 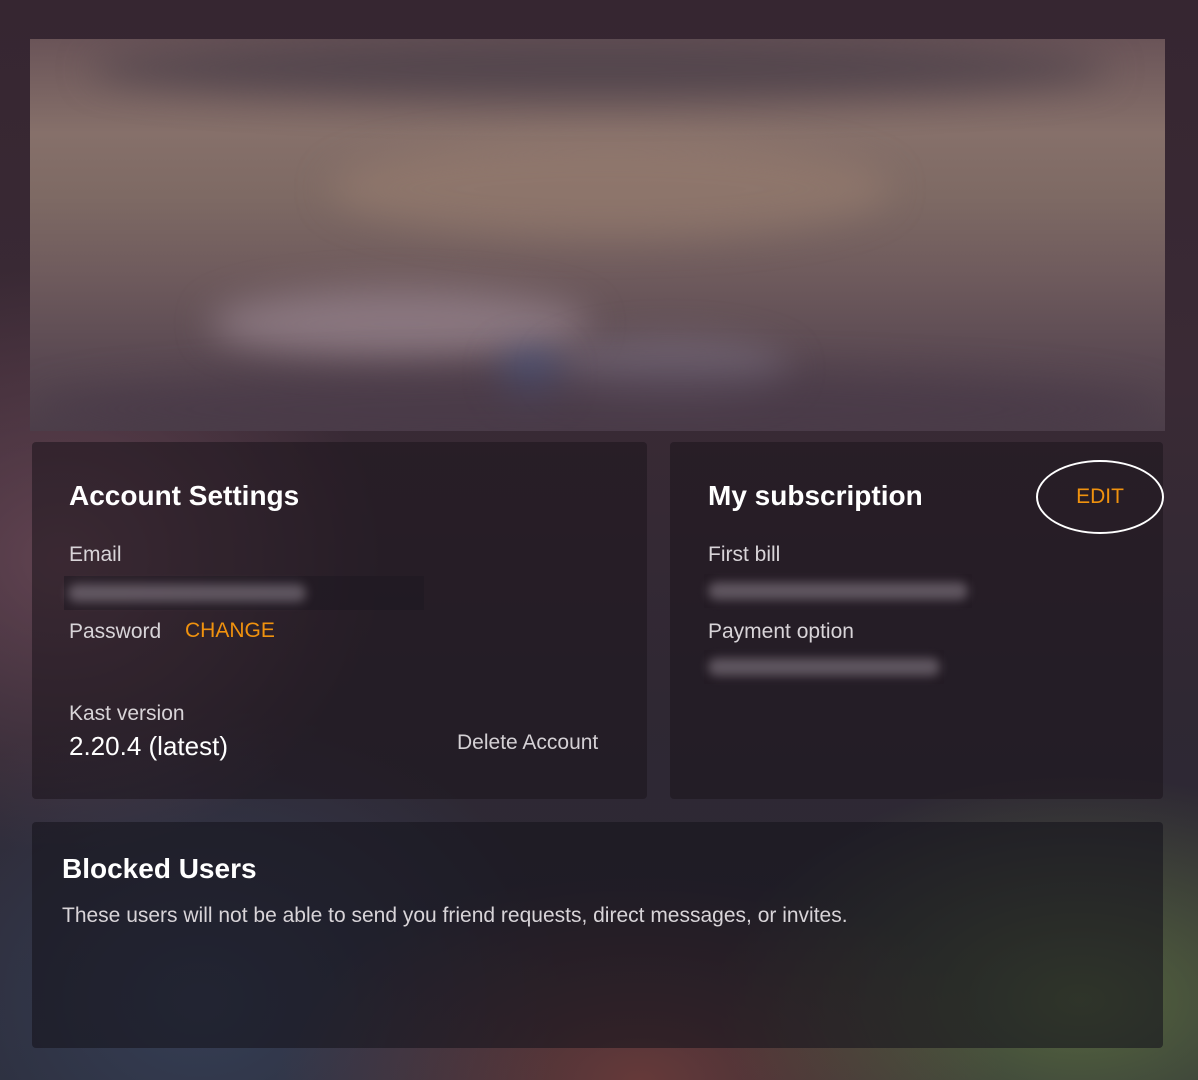 What do you see at coordinates (527, 743) in the screenshot?
I see `delete-account-button: Delete Account` at bounding box center [527, 743].